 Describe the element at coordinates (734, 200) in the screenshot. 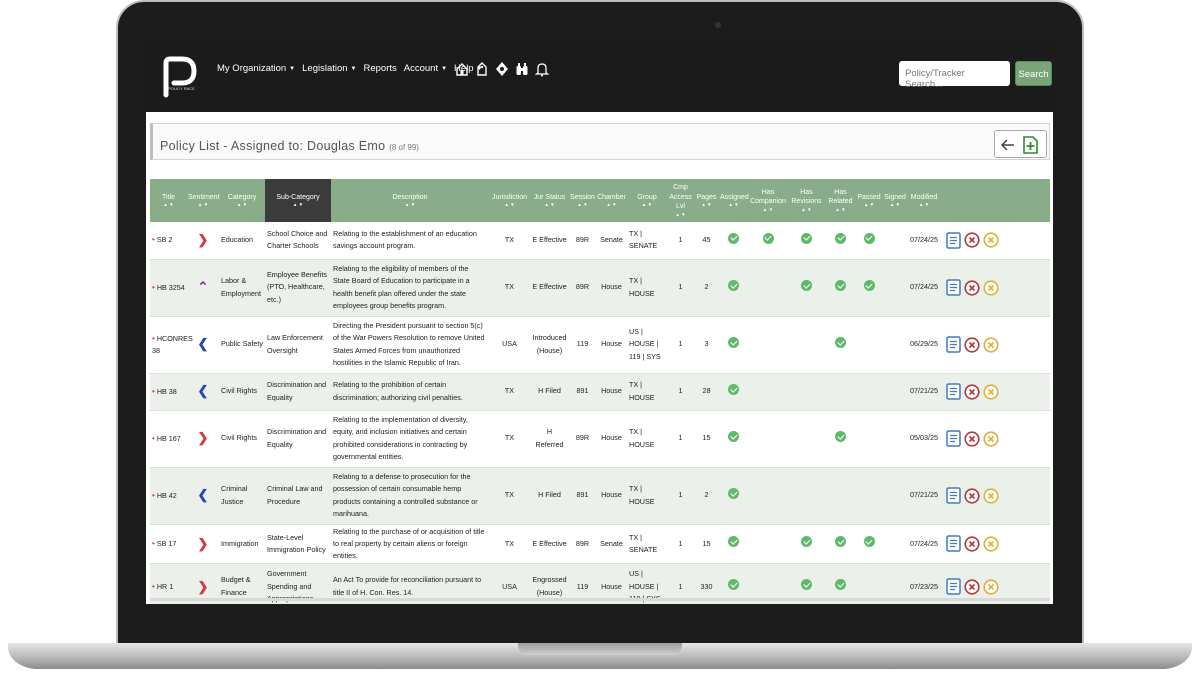

I see `column-header: Assigned ▲ ▼` at that location.